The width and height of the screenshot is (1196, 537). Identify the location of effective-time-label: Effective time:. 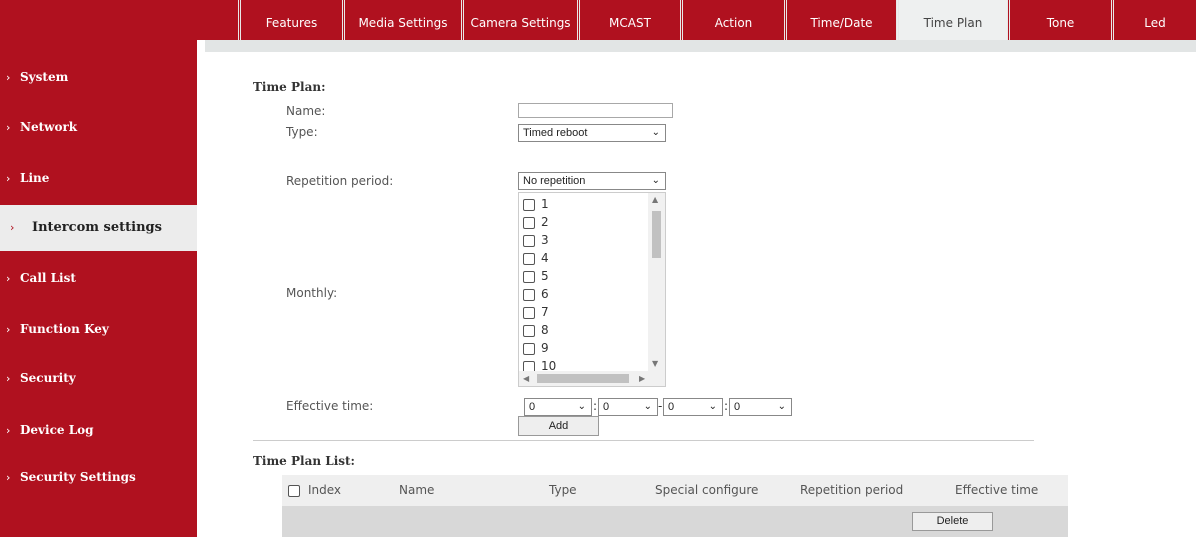
(330, 406).